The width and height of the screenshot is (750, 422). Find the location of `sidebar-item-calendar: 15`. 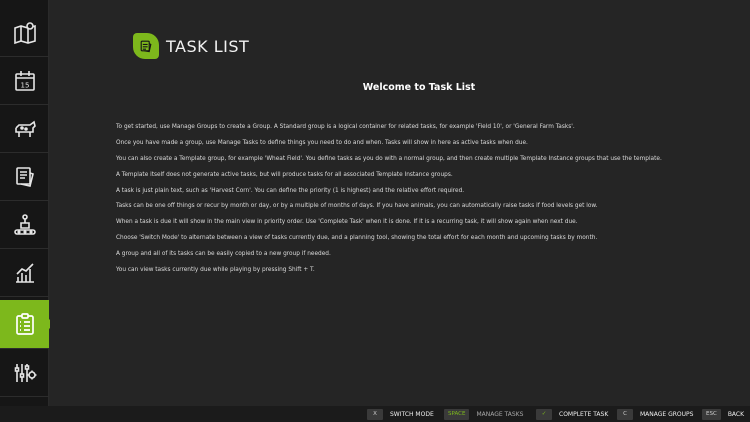

sidebar-item-calendar: 15 is located at coordinates (24, 81).